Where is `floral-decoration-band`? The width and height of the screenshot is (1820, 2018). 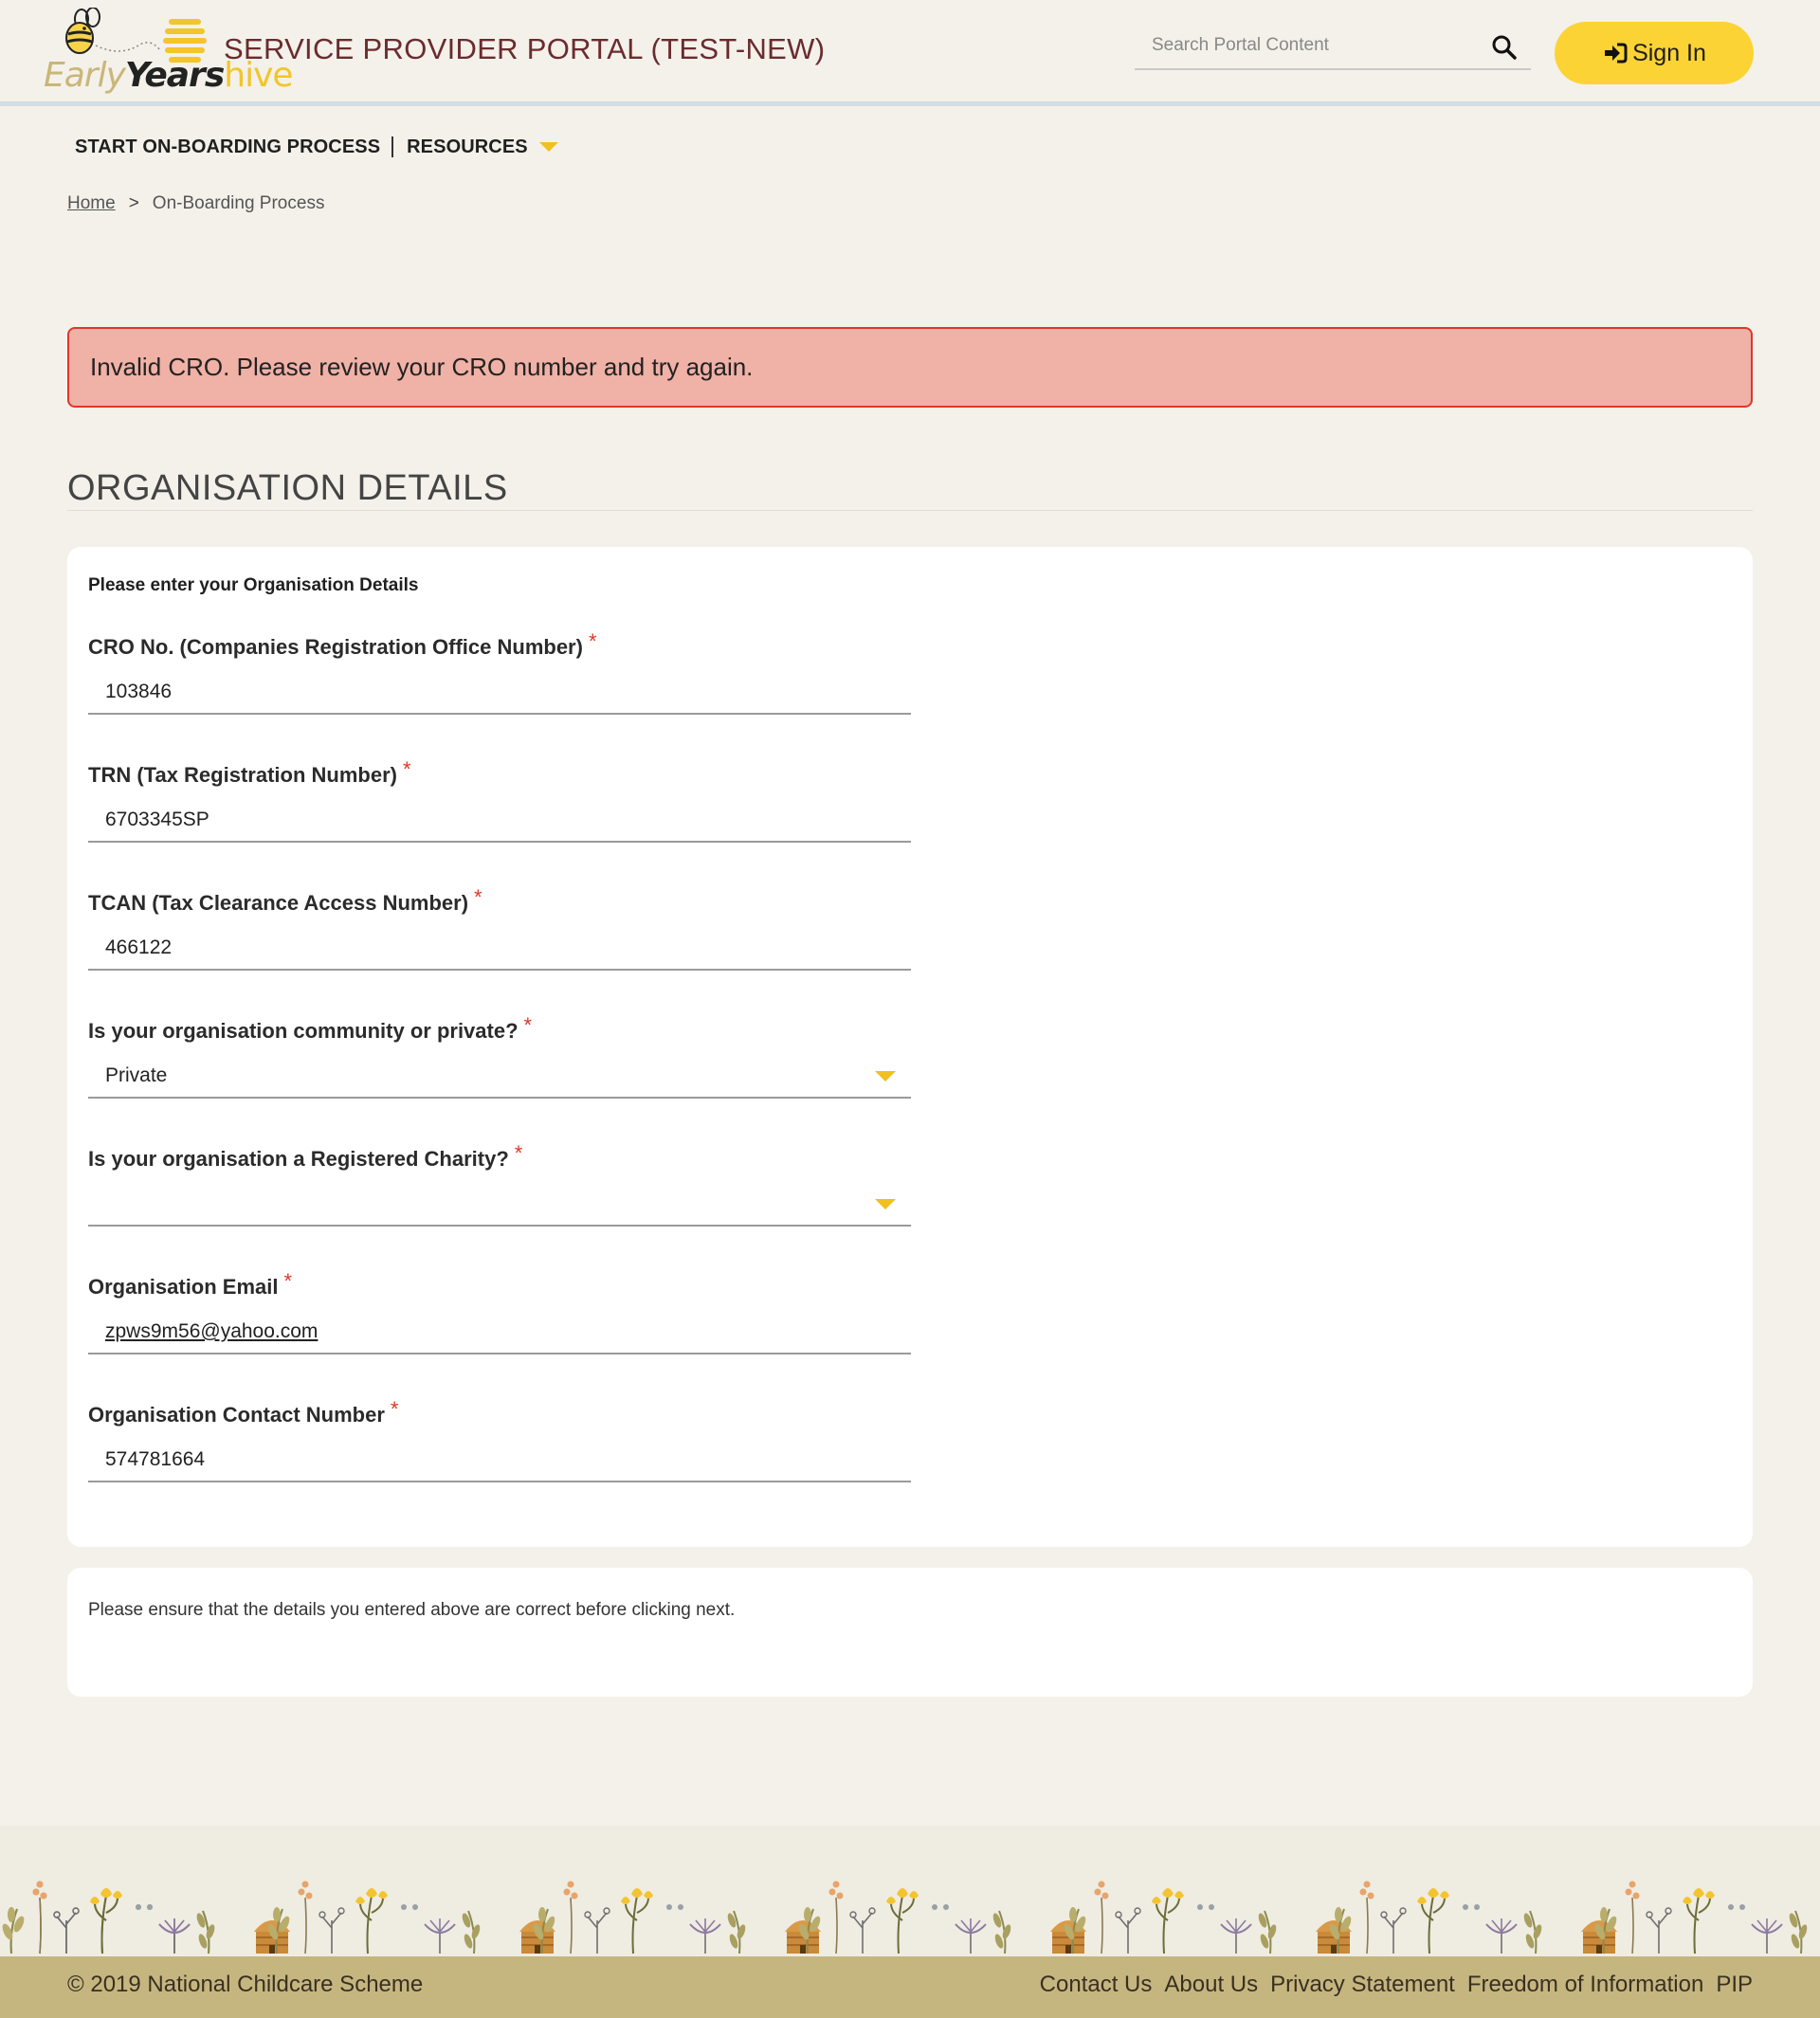 floral-decoration-band is located at coordinates (910, 1891).